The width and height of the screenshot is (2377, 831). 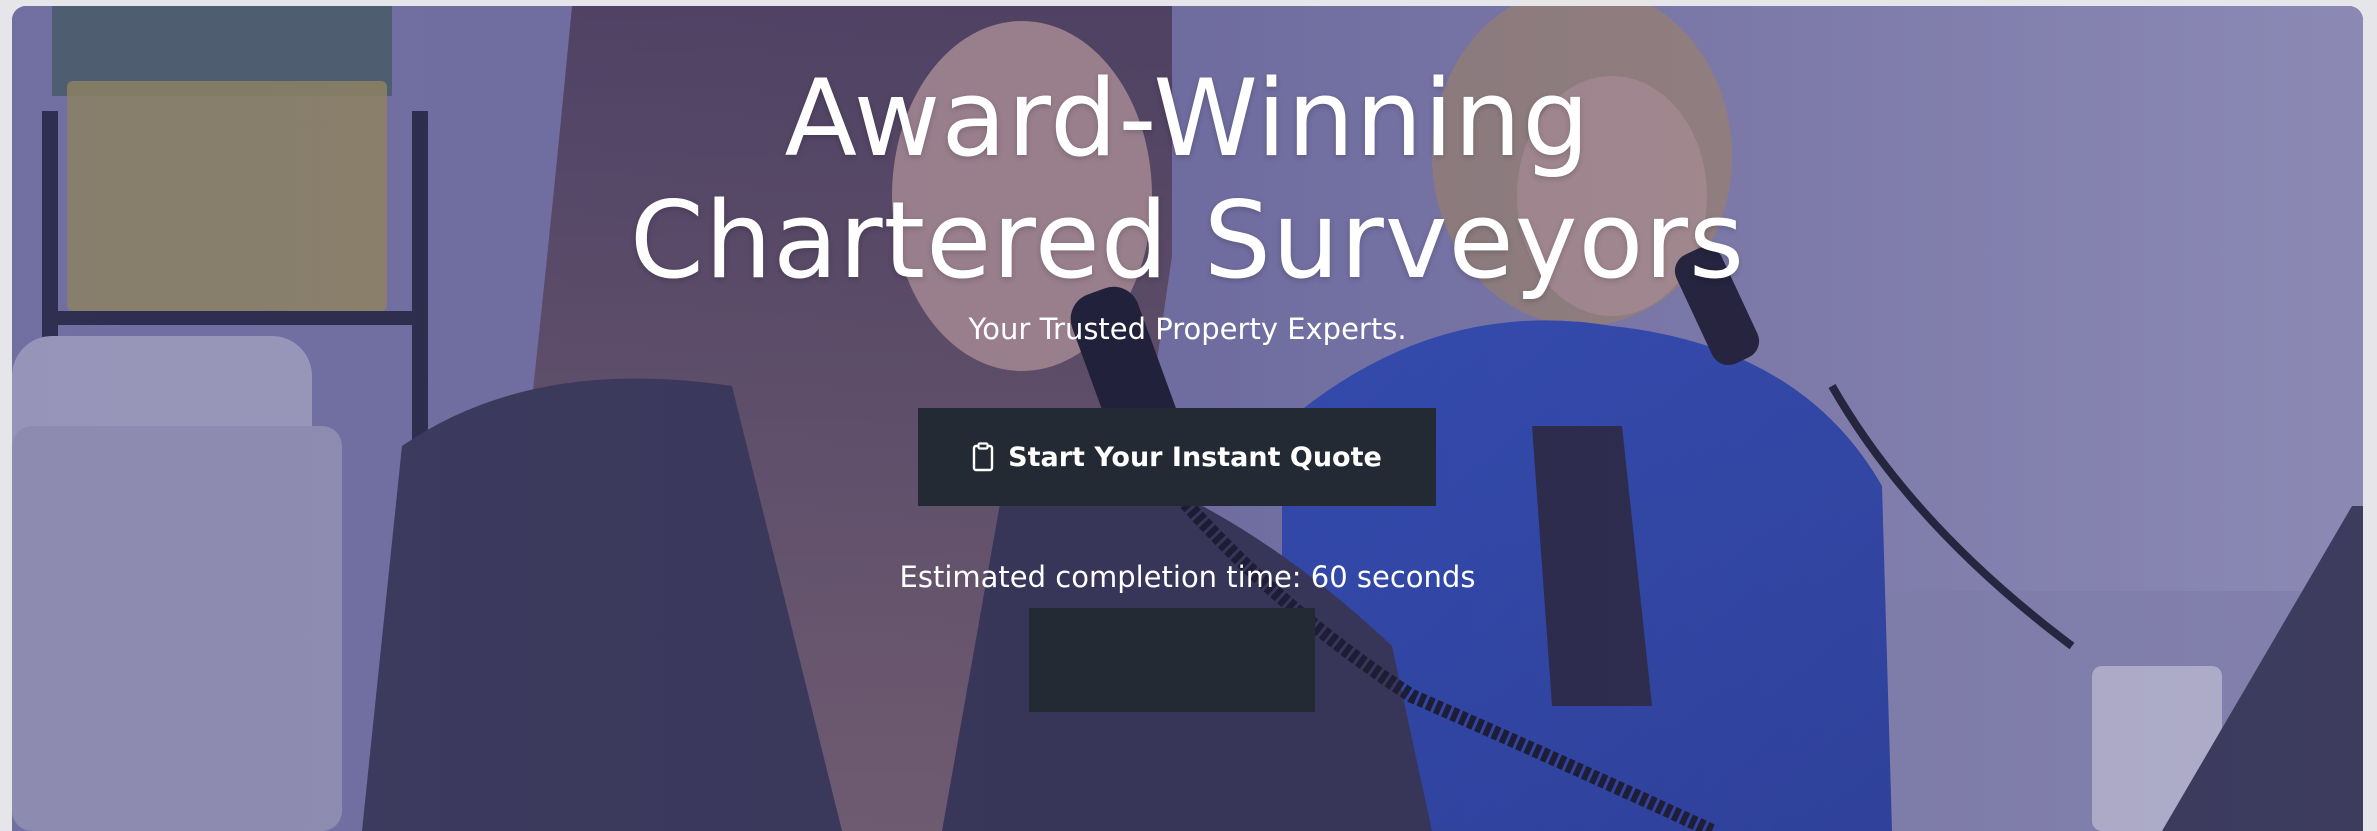 I want to click on headline-line-2: Chartered Surveyors, so click(x=1187, y=240).